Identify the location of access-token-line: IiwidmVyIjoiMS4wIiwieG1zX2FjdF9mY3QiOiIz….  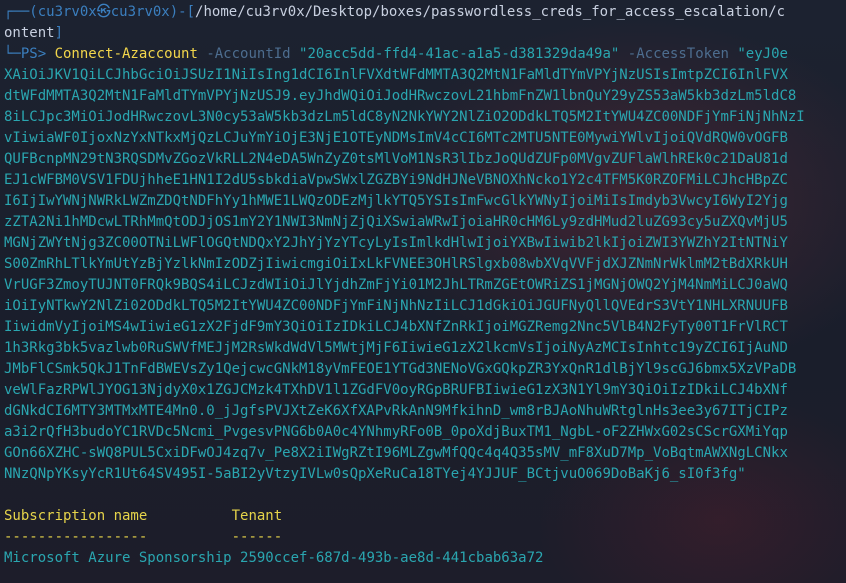
(396, 327).